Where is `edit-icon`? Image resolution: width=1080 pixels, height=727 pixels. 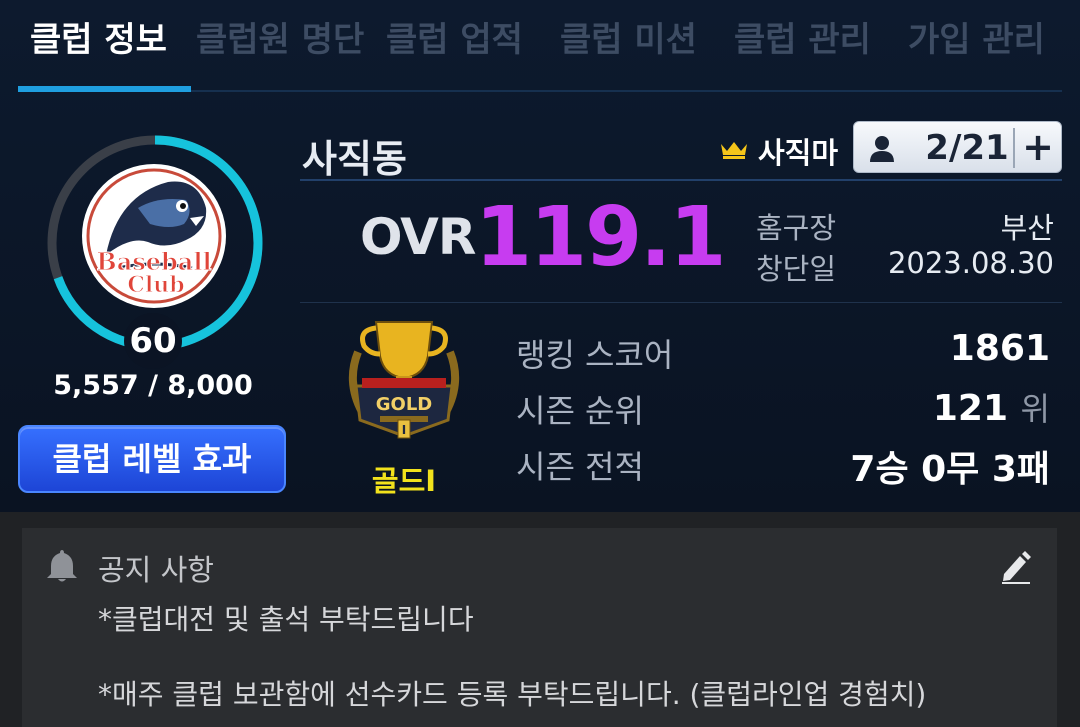
edit-icon is located at coordinates (1016, 567).